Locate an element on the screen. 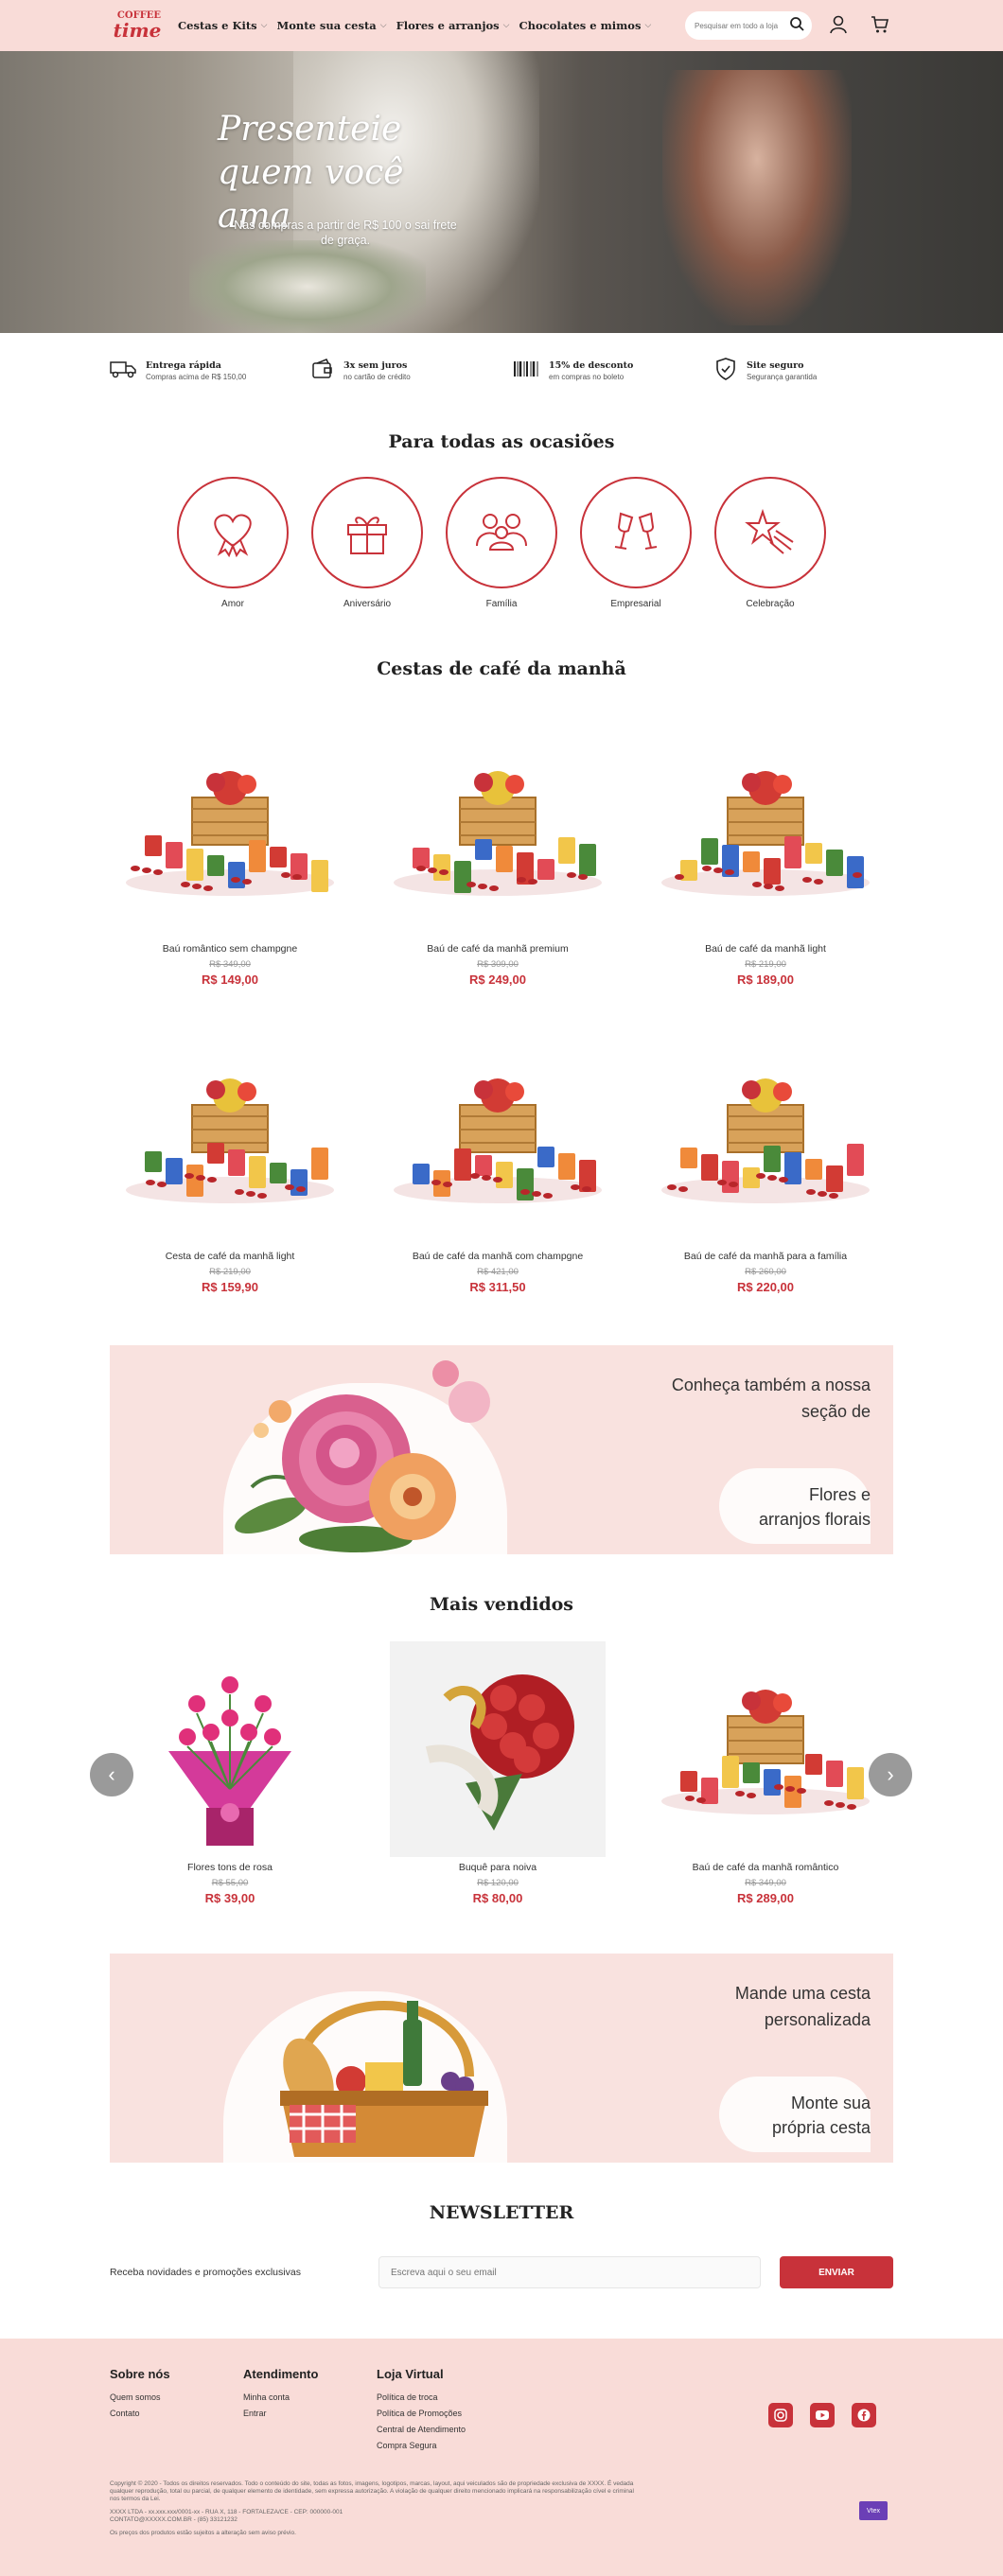 The width and height of the screenshot is (1003, 2576). chevron-left-icon: ‹ is located at coordinates (111, 1774).